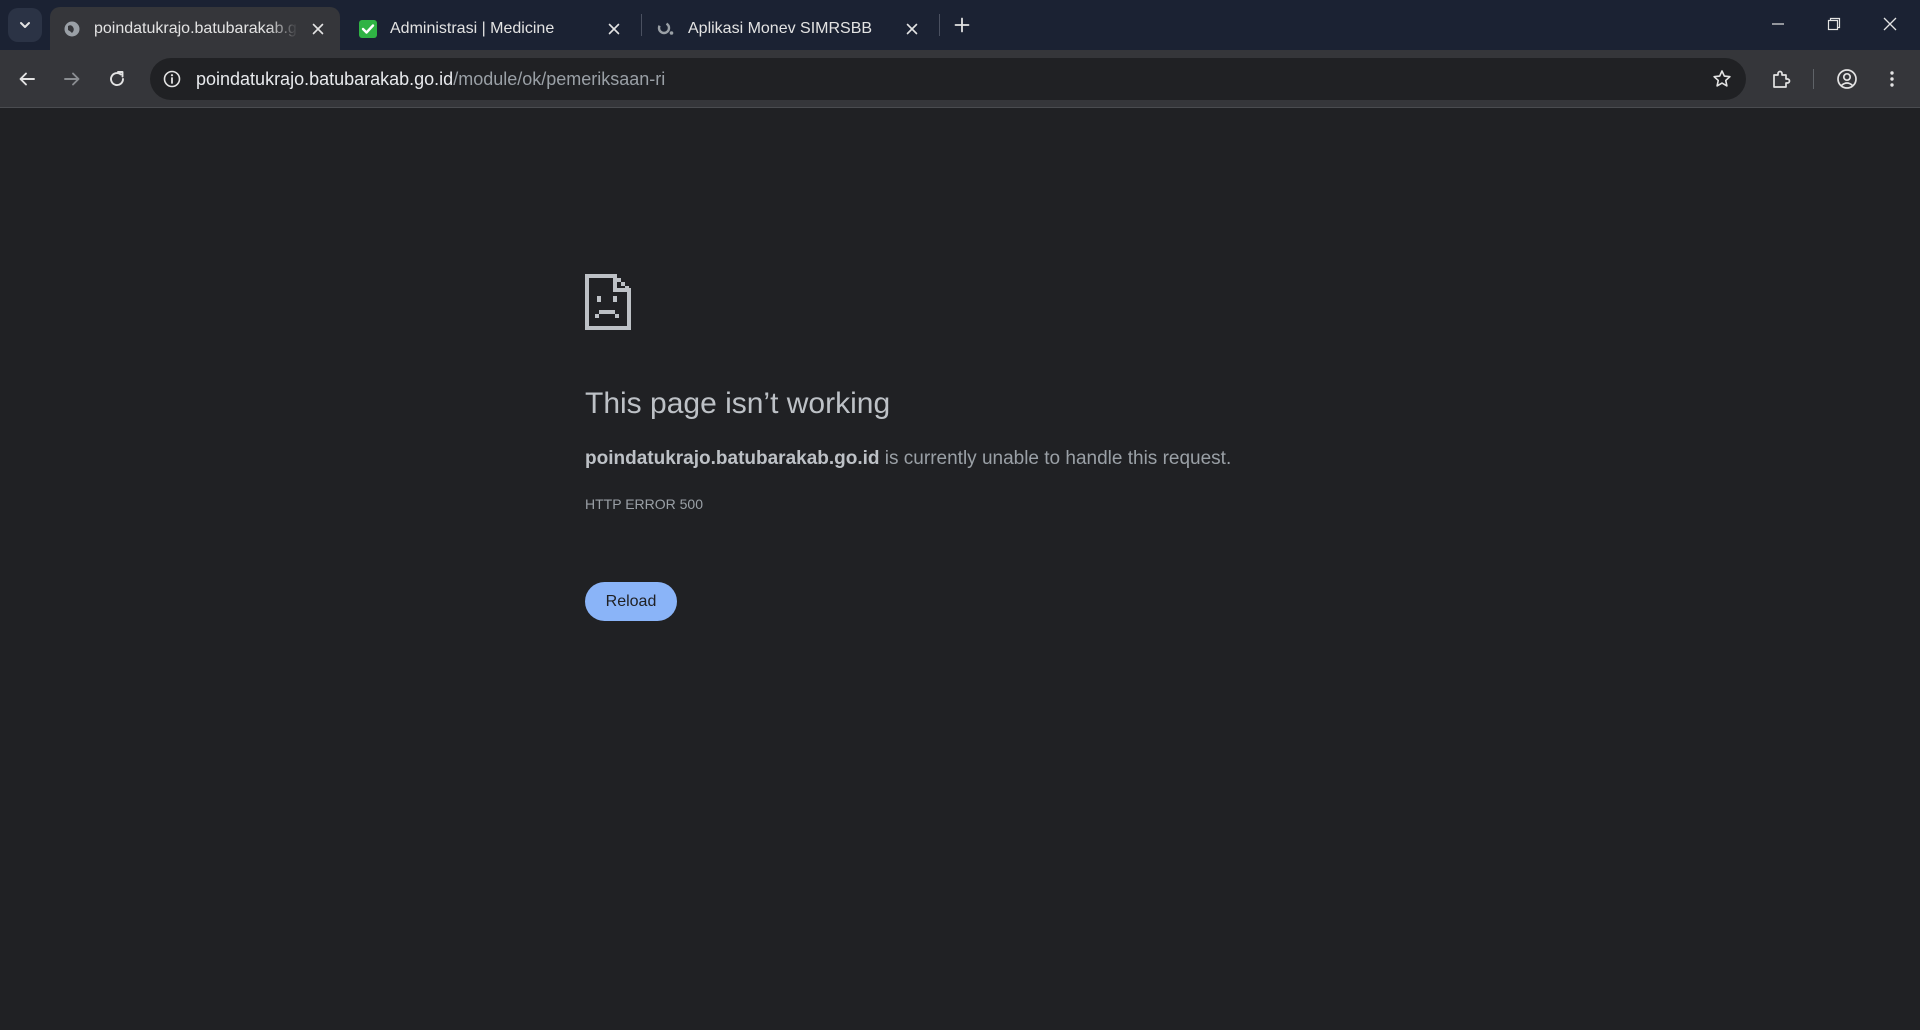 The height and width of the screenshot is (1030, 1920). Describe the element at coordinates (608, 302) in the screenshot. I see `sad-document-icon` at that location.